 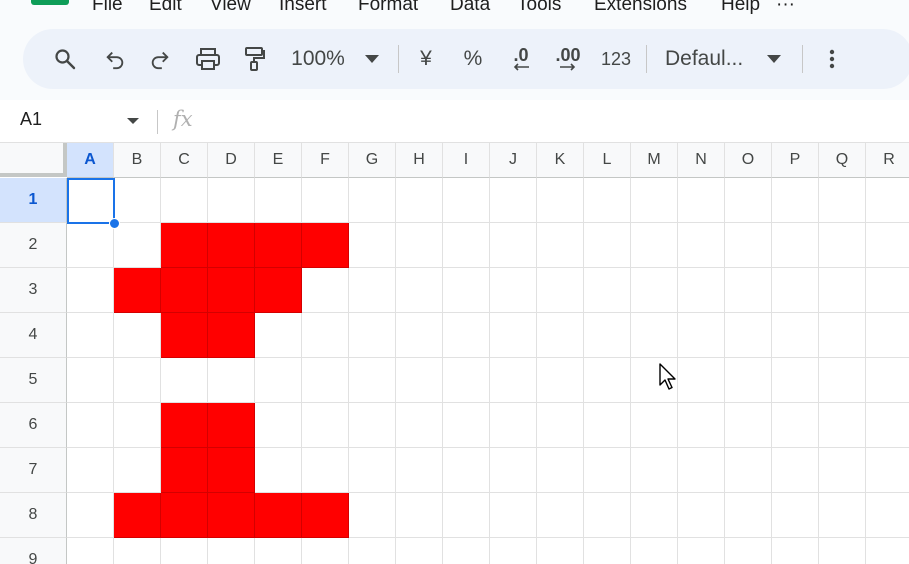 I want to click on cell-m8, so click(x=654, y=515).